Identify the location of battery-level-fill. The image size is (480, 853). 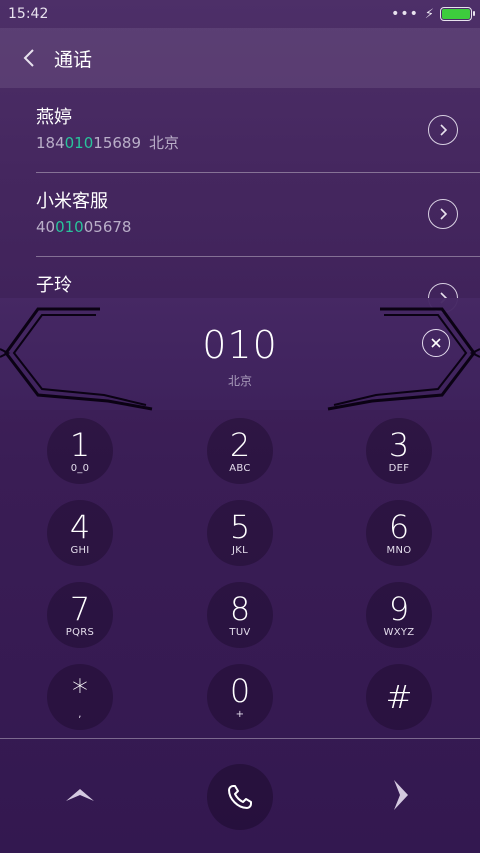
(456, 14).